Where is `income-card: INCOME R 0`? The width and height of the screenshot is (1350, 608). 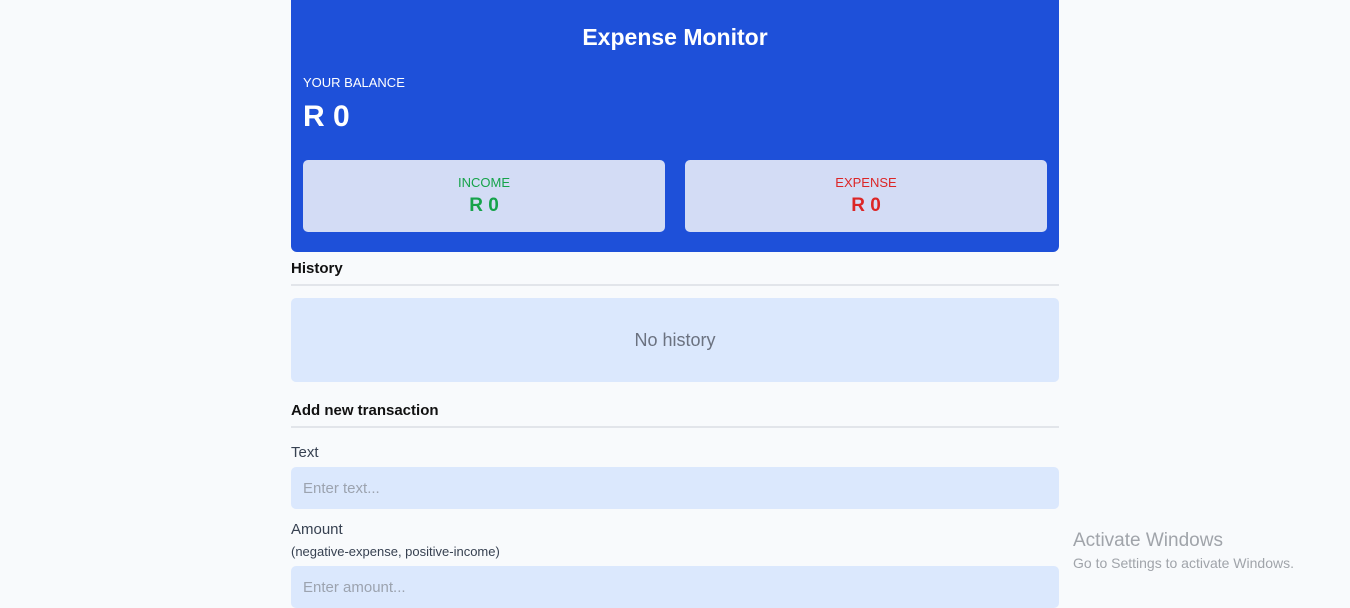 income-card: INCOME R 0 is located at coordinates (484, 196).